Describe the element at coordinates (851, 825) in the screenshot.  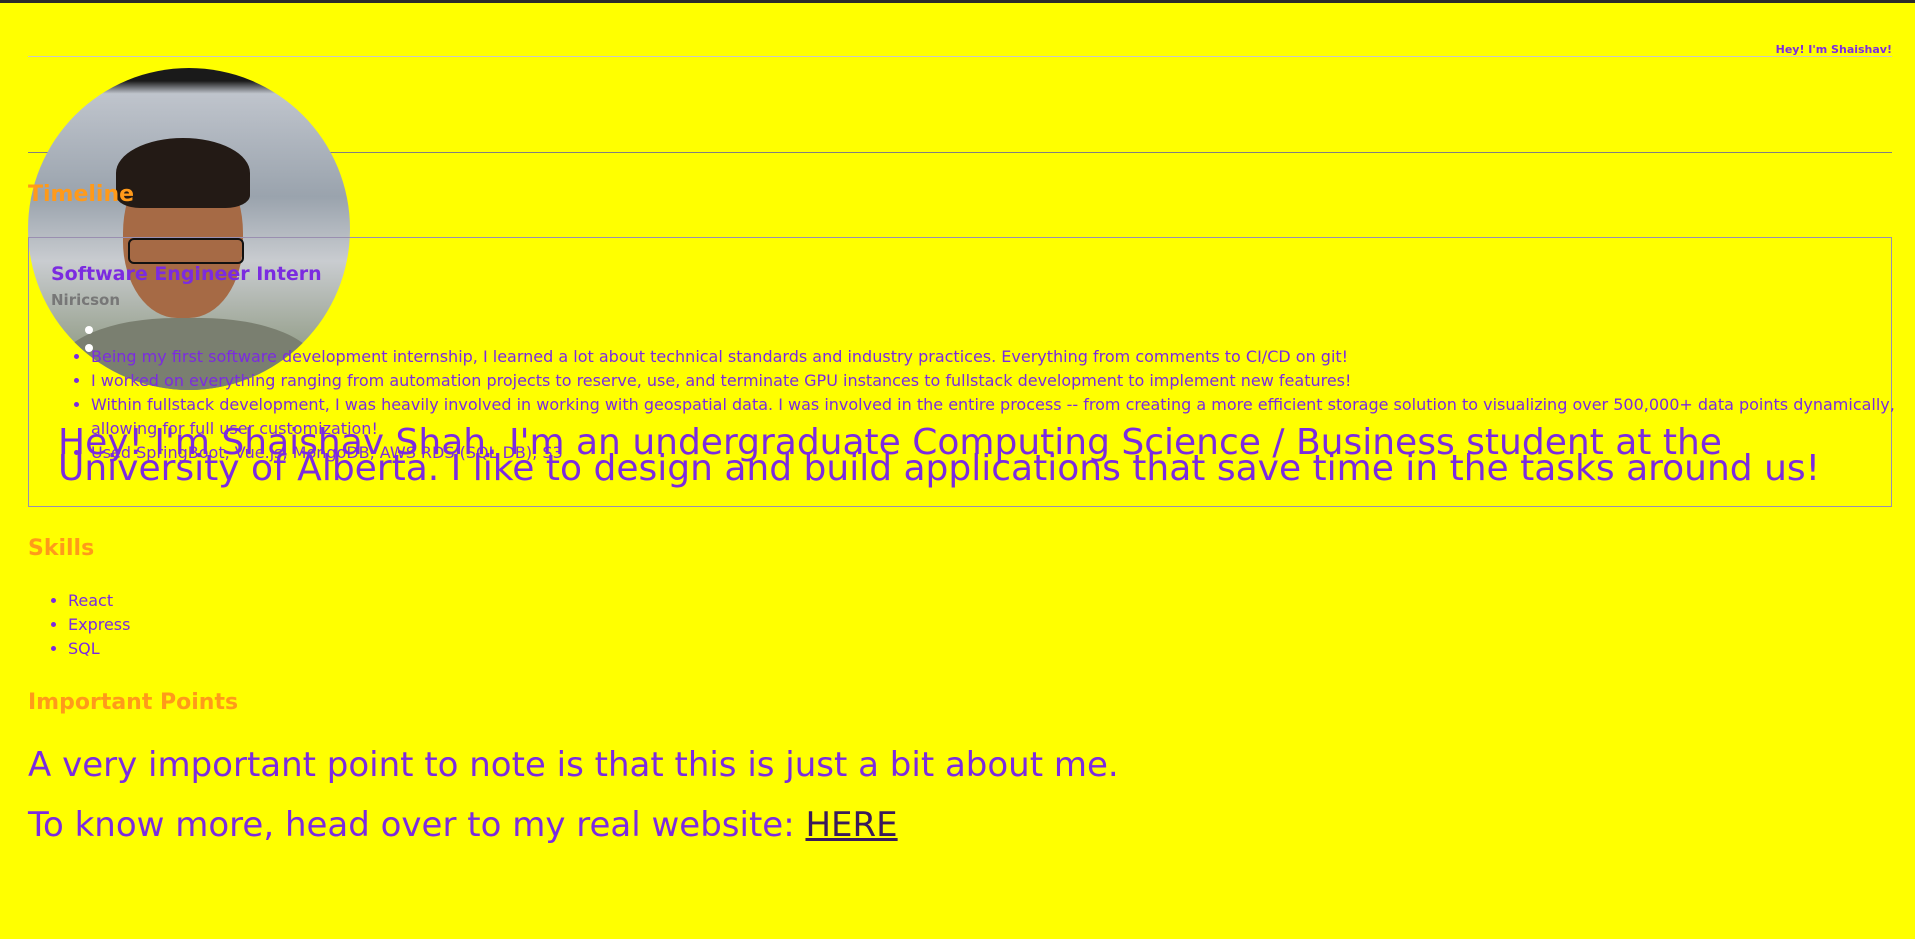
I see `real-website-link: HERE` at that location.